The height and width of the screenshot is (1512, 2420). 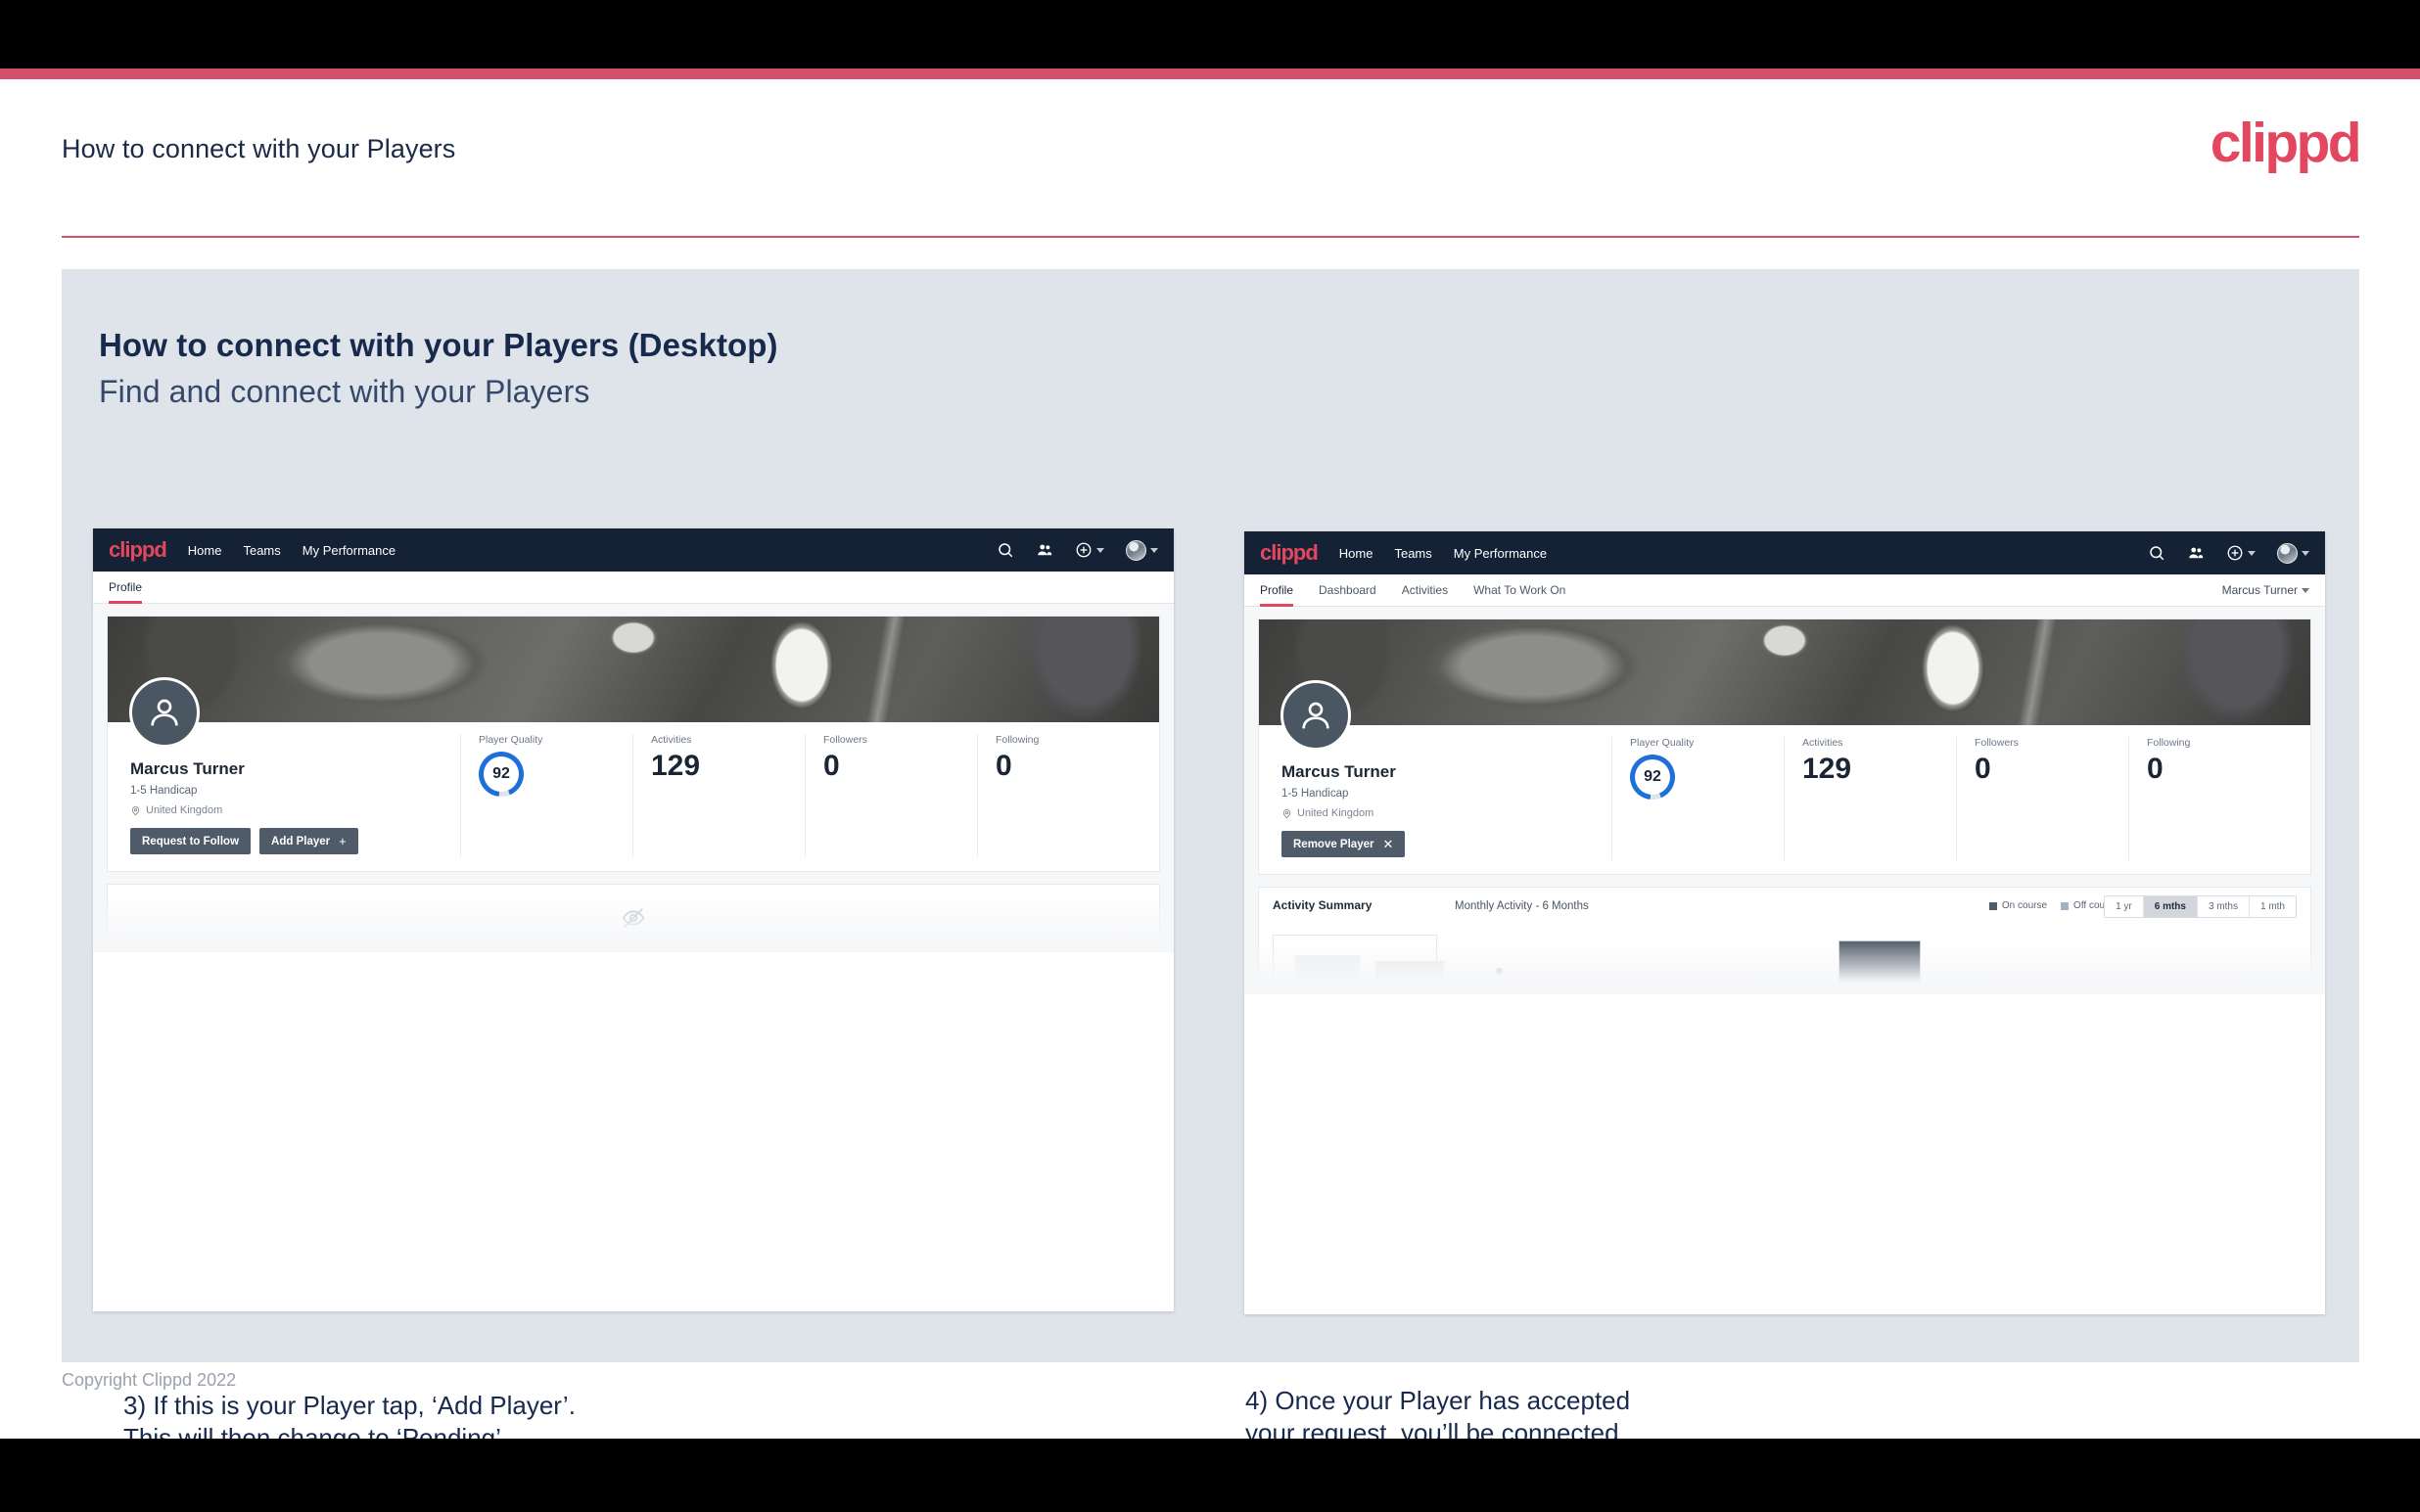 What do you see at coordinates (1997, 743) in the screenshot?
I see `stat-label: Followers` at bounding box center [1997, 743].